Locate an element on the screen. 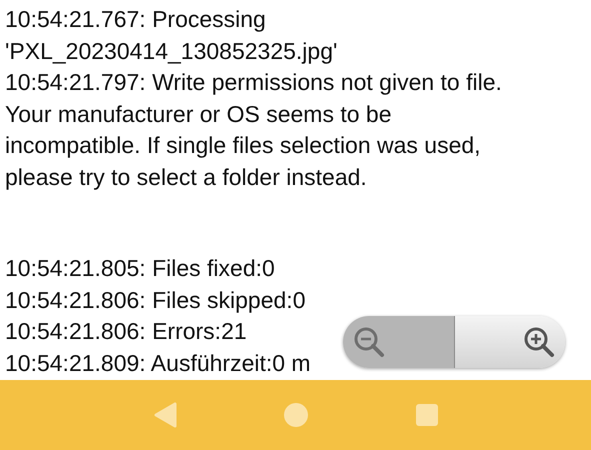 This screenshot has width=591, height=450. log-line: 10:54:21.767: Processing is located at coordinates (135, 19).